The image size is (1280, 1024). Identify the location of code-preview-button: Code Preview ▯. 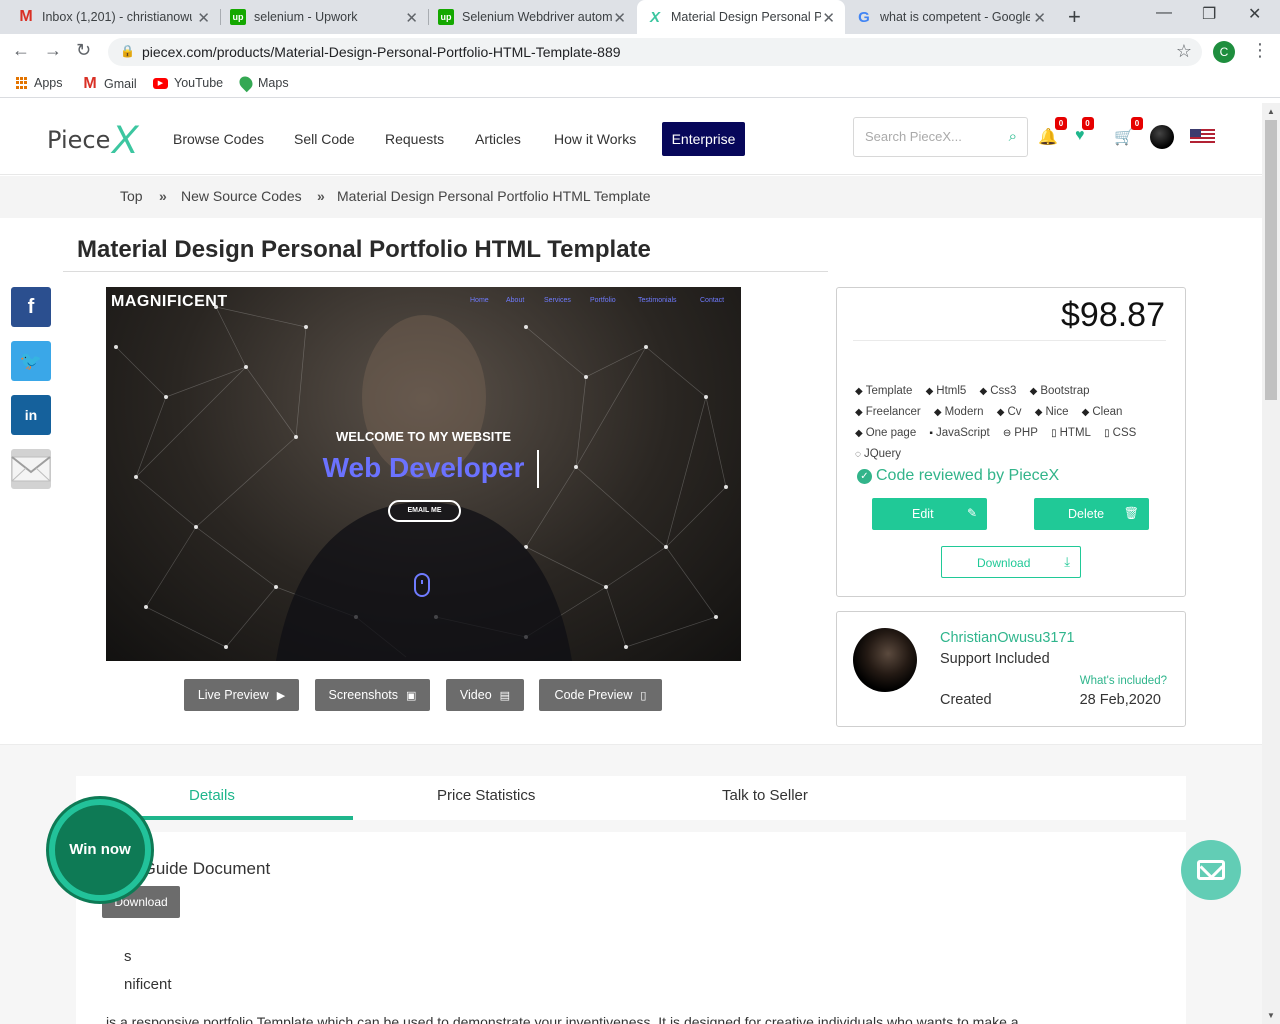
(600, 695).